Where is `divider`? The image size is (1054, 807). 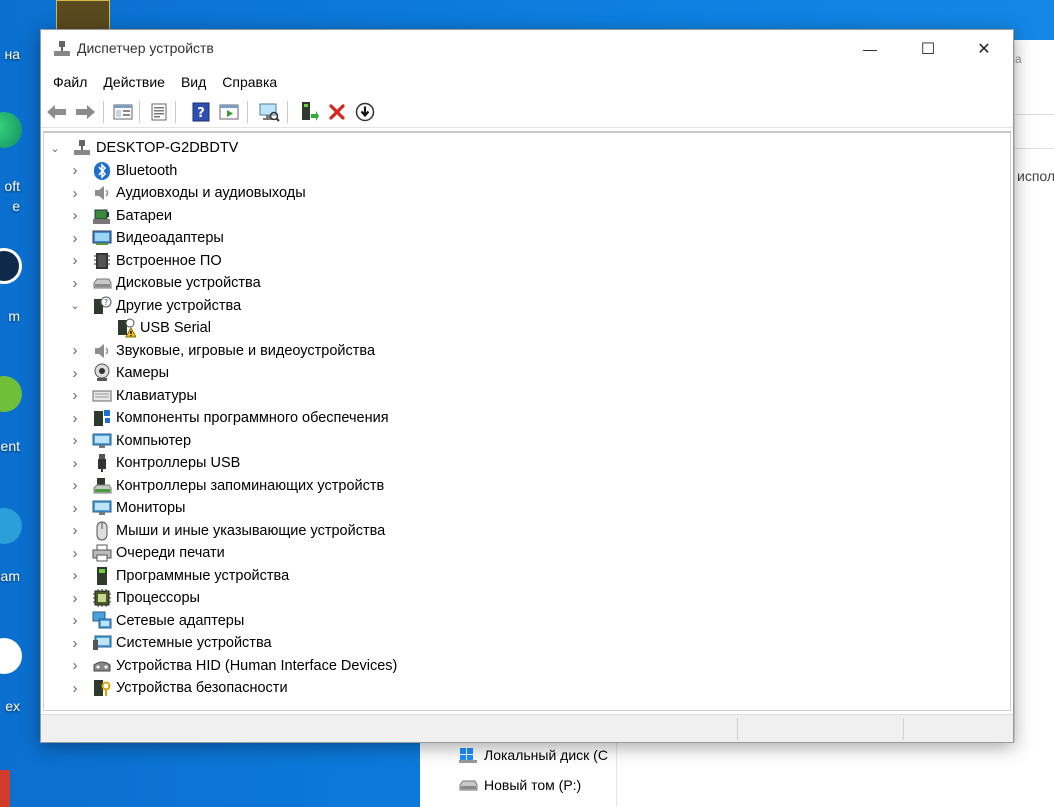
divider is located at coordinates (1034, 114).